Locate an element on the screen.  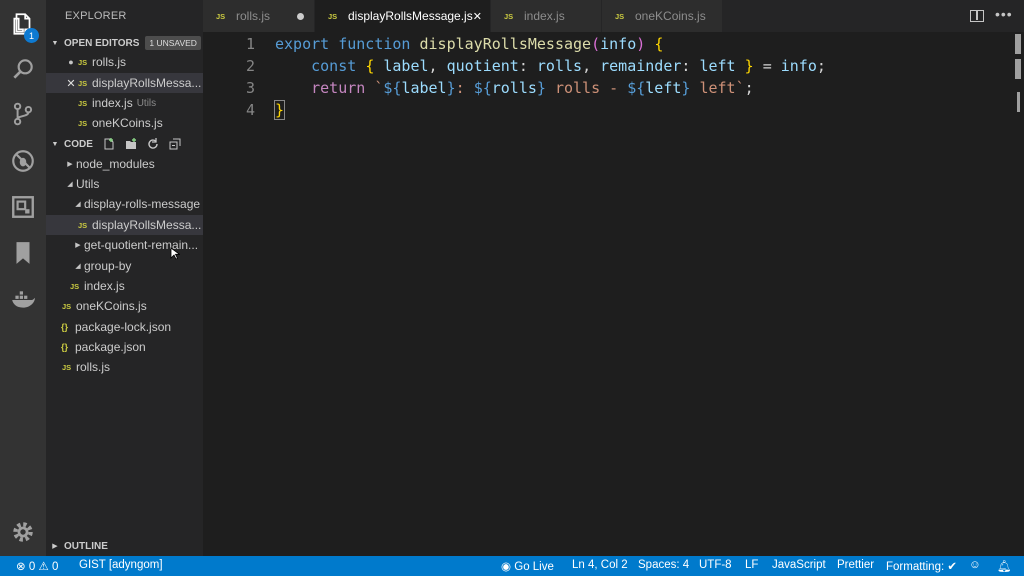
open-editor-description: Utils is located at coordinates (146, 103).